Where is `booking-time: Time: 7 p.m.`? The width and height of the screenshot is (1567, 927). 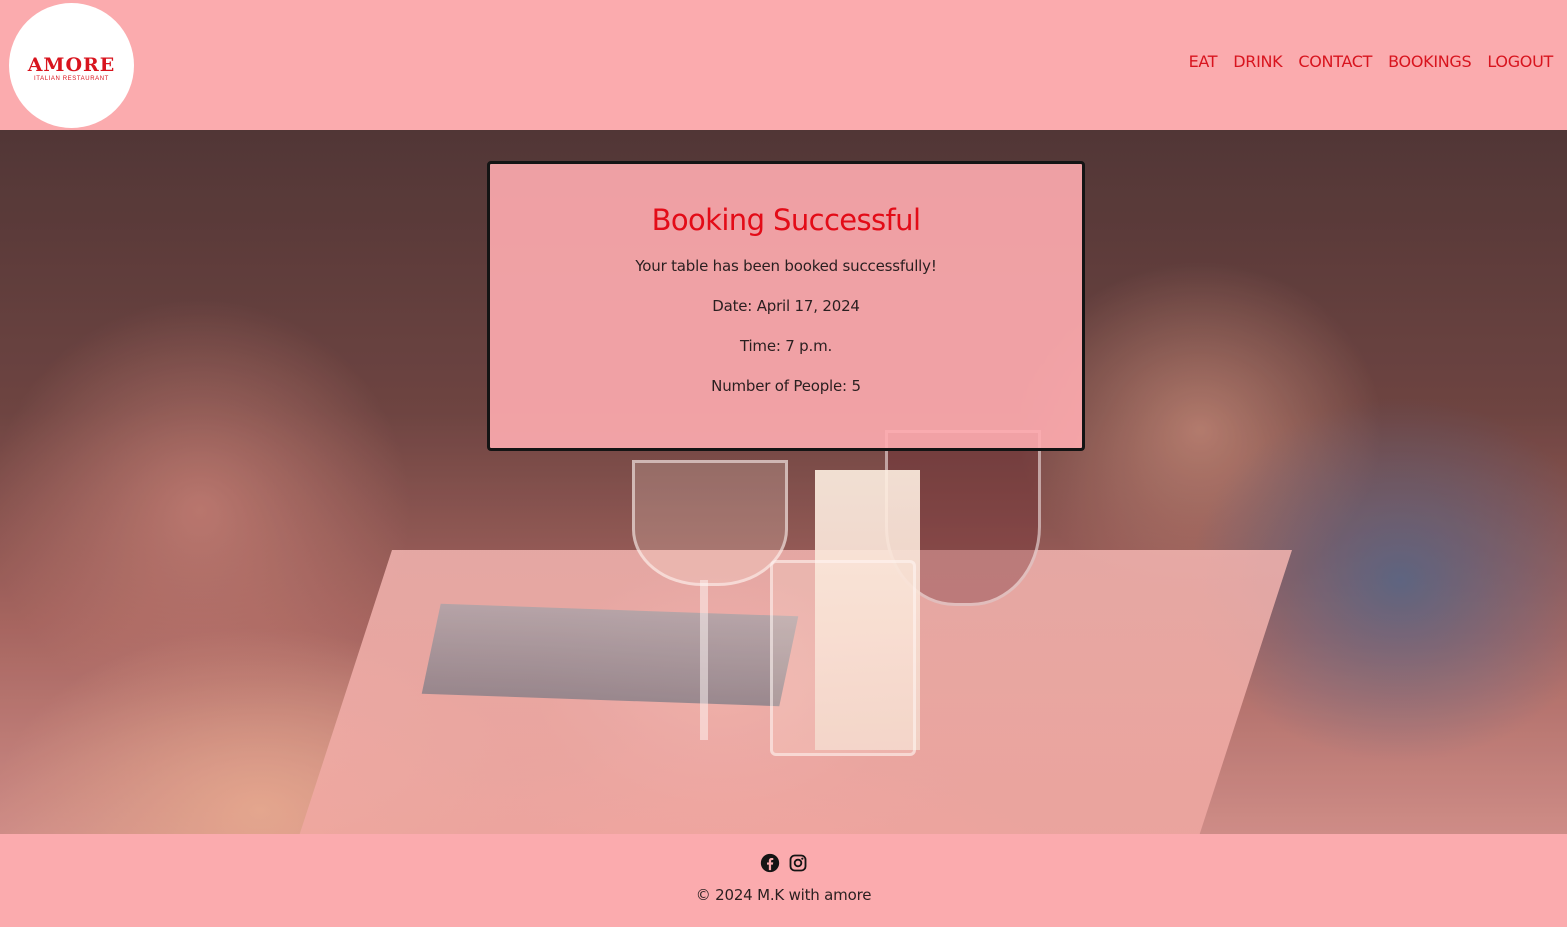
booking-time: Time: 7 p.m. is located at coordinates (786, 346).